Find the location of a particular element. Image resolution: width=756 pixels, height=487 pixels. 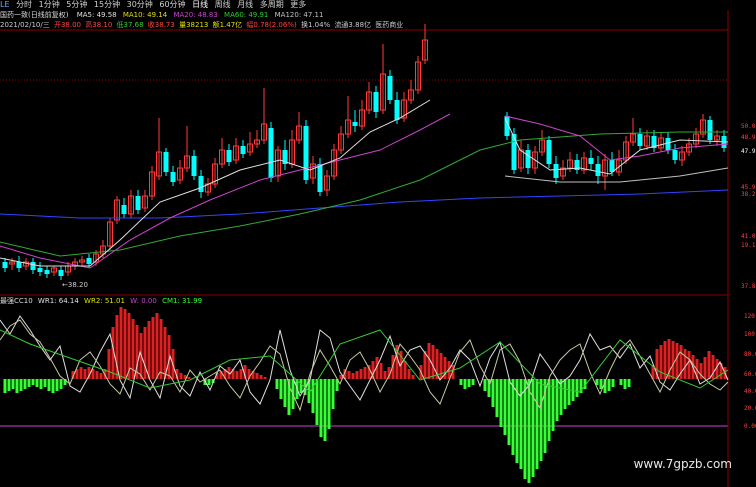

price-tick: 19.1 is located at coordinates (748, 245).